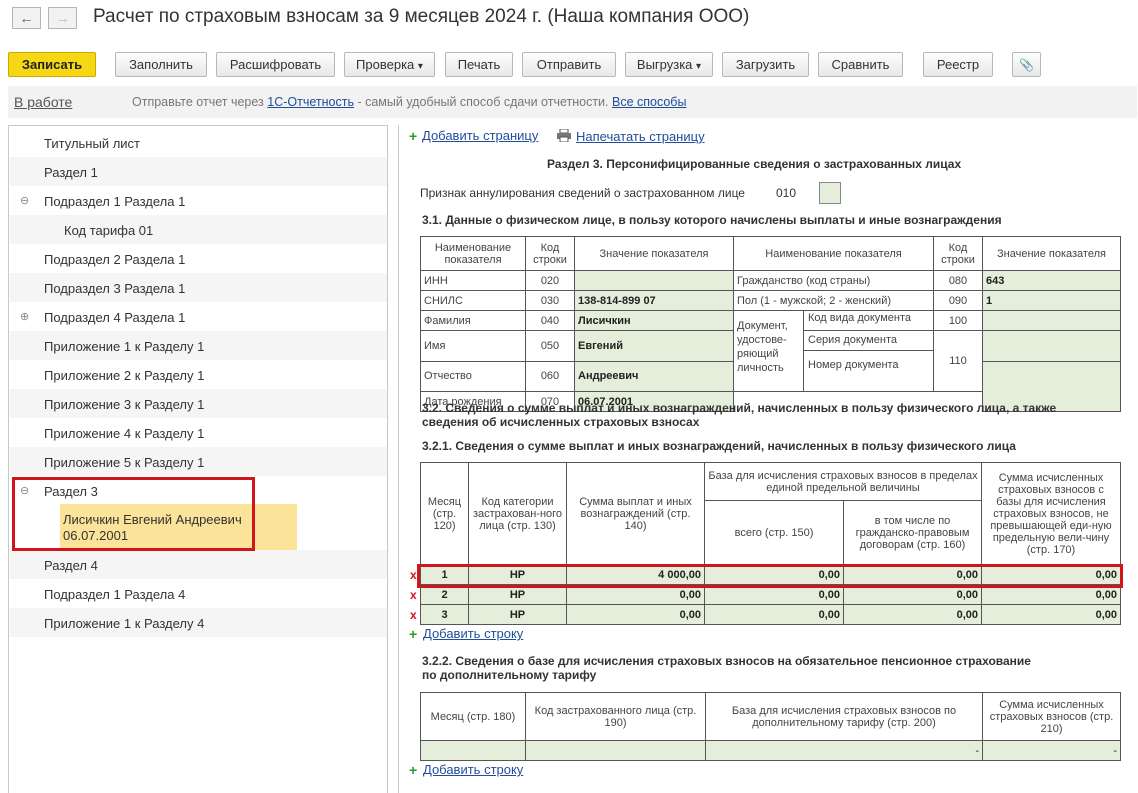 This screenshot has width=1138, height=793. I want to click on decode-button: Расшифровать, so click(275, 64).